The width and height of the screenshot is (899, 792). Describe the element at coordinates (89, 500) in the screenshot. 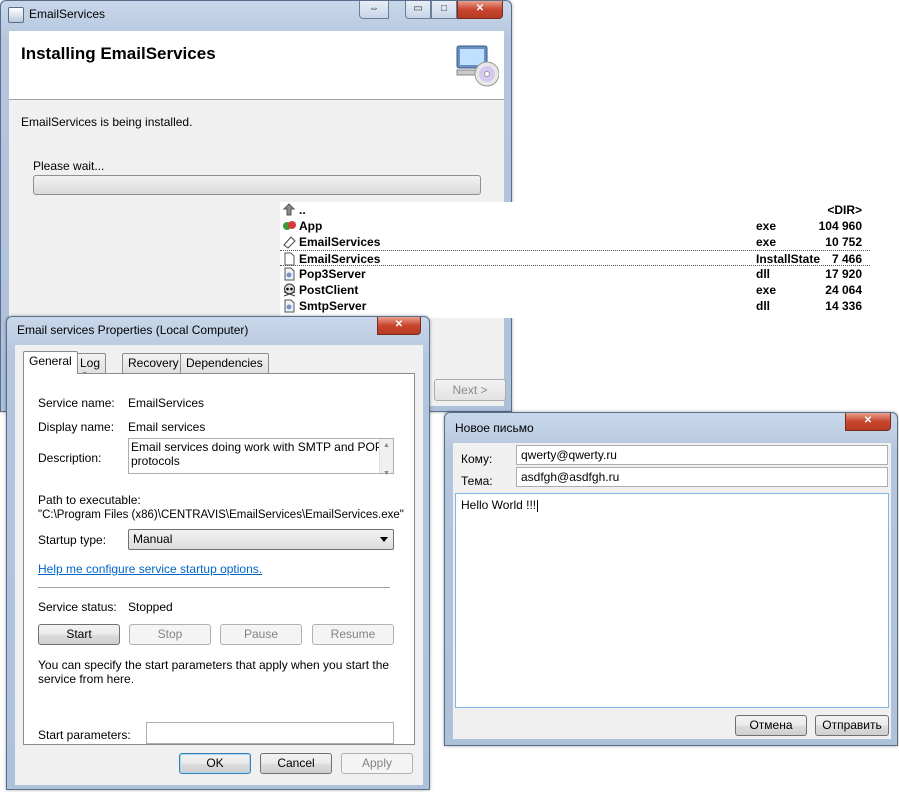

I see `path-label: Path to executable:` at that location.